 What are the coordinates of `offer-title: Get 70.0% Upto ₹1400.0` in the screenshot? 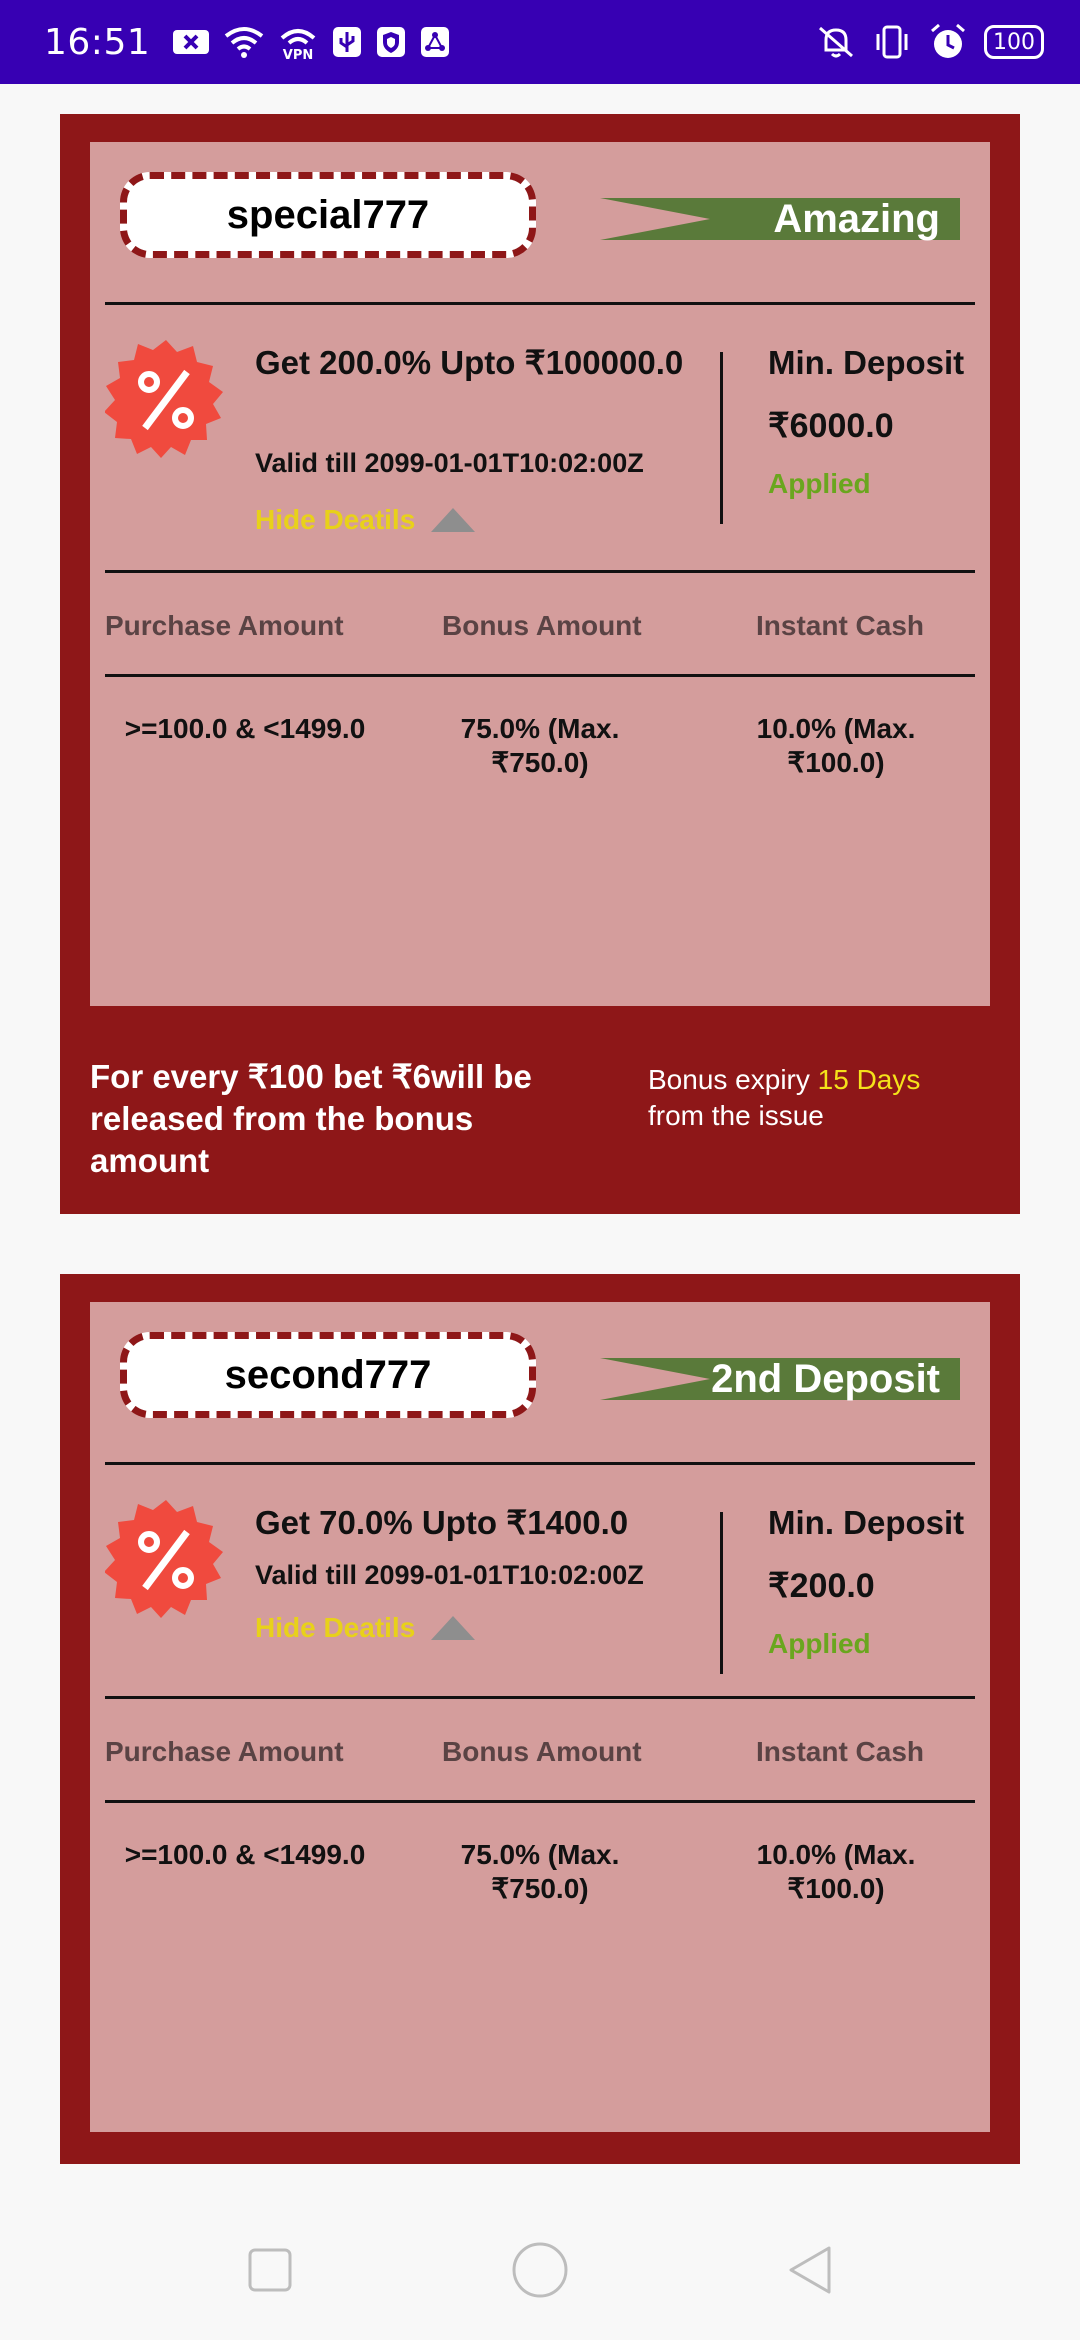 It's located at (442, 1522).